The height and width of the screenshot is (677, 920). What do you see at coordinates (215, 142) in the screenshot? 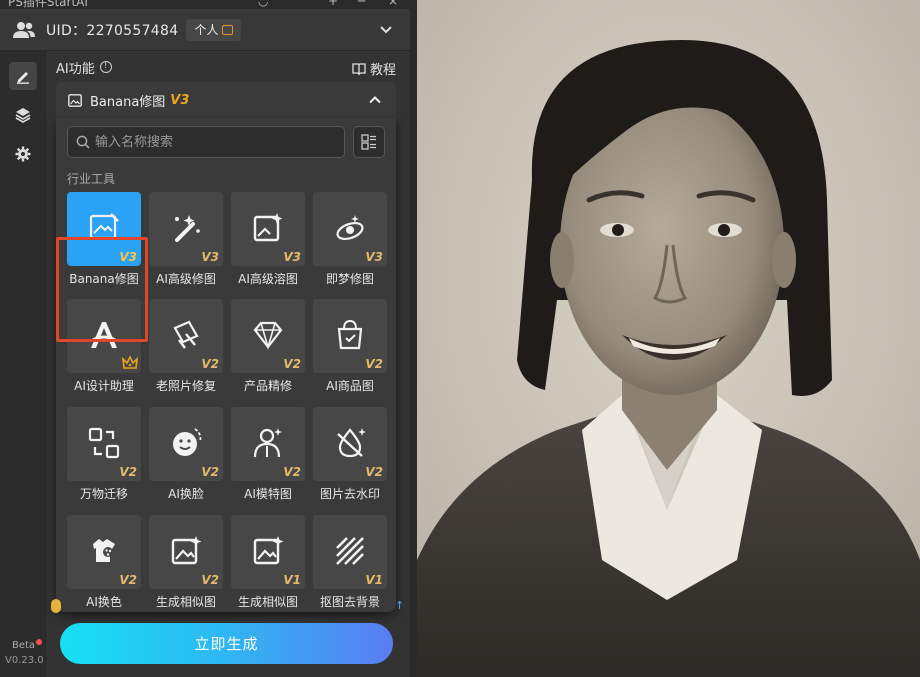
I see `search-input` at bounding box center [215, 142].